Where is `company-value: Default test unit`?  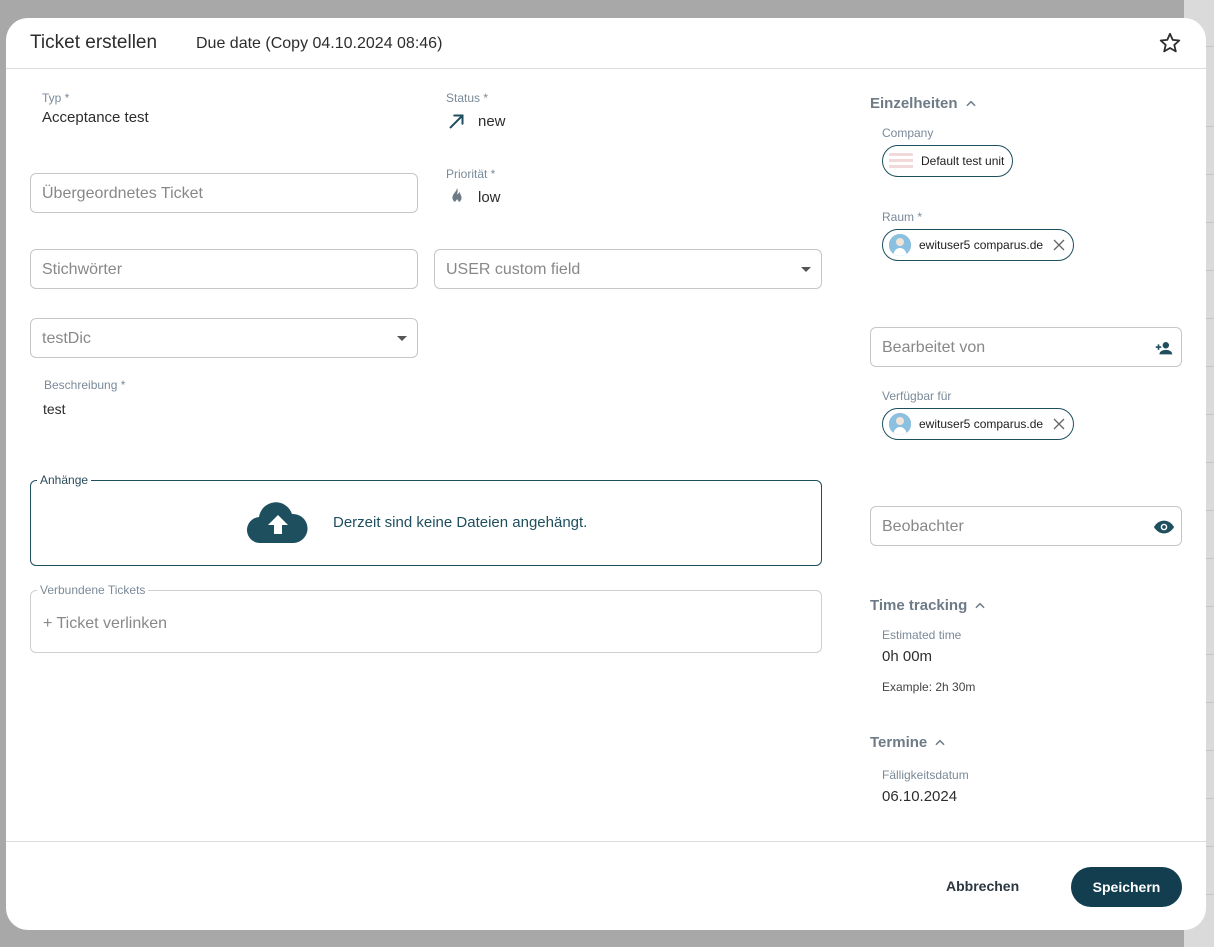 company-value: Default test unit is located at coordinates (963, 161).